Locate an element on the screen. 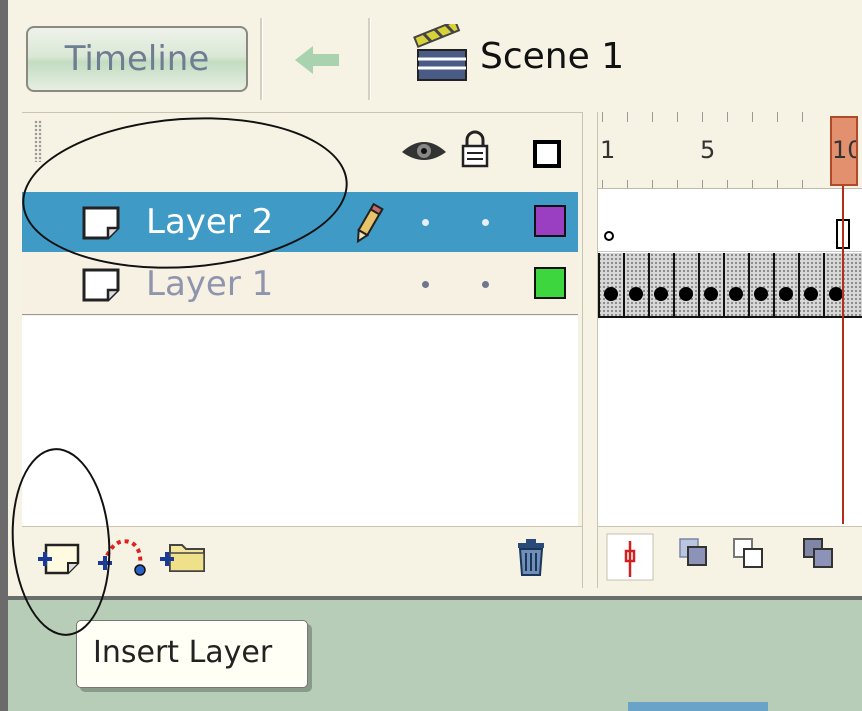 This screenshot has height=711, width=862. timeline-button-label: Timeline is located at coordinates (137, 59).